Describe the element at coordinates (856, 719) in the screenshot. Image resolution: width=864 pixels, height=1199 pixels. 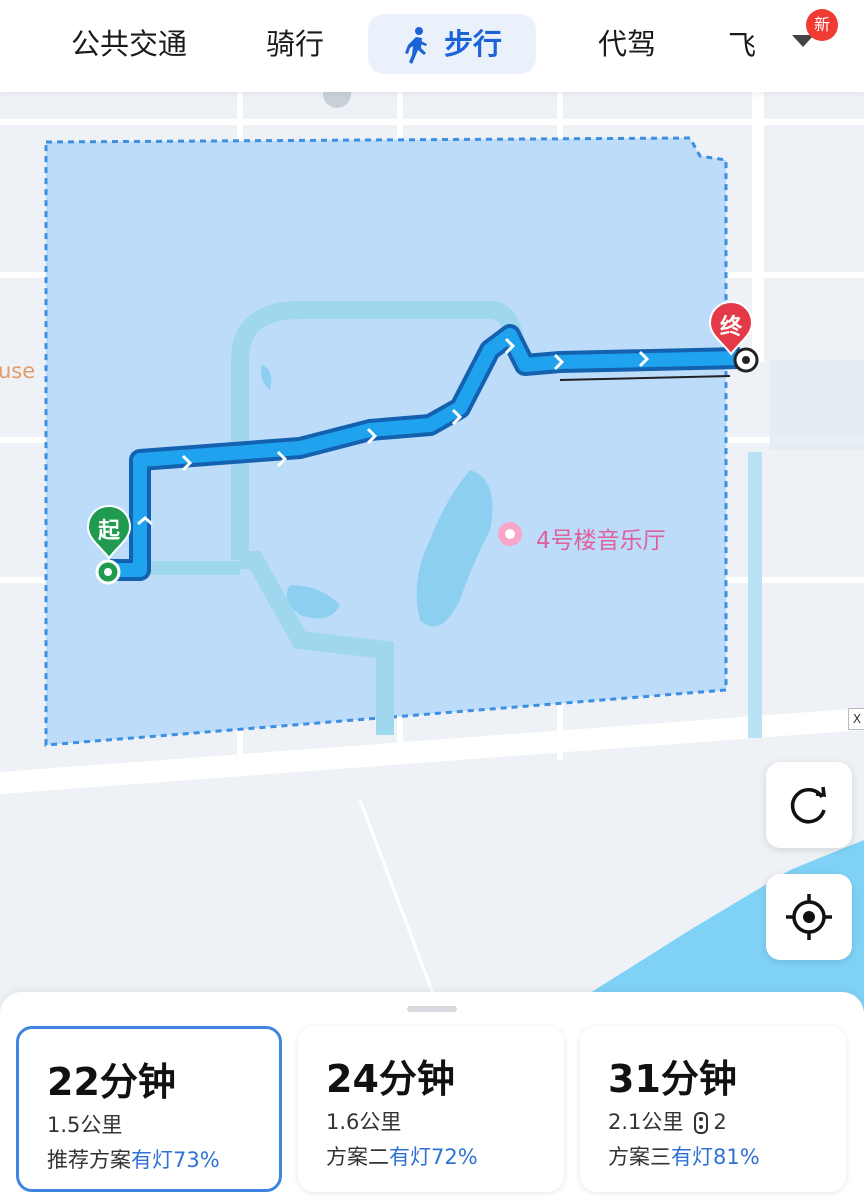
I see `close-mark: X` at that location.